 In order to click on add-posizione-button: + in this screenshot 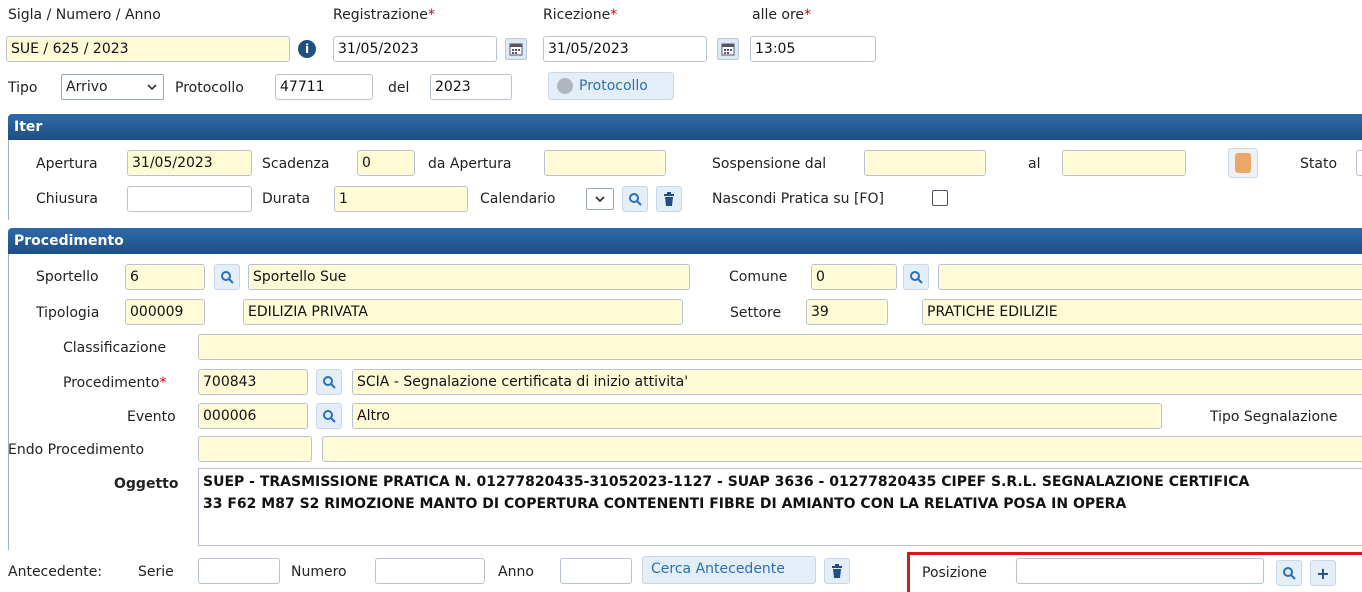, I will do `click(1323, 573)`.